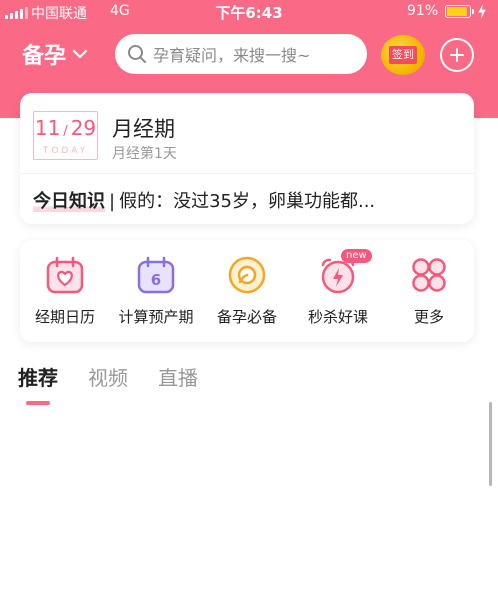 Image resolution: width=498 pixels, height=610 pixels. I want to click on calendar-six-icon: 6, so click(156, 275).